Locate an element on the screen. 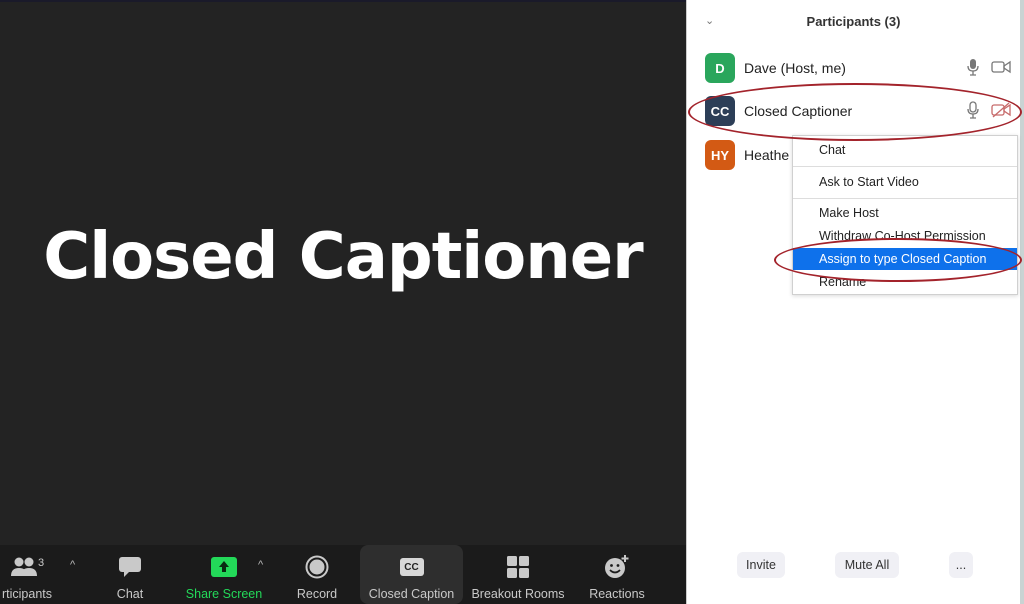 The width and height of the screenshot is (1024, 604). participant-name: Closed Captioner is located at coordinates (798, 111).